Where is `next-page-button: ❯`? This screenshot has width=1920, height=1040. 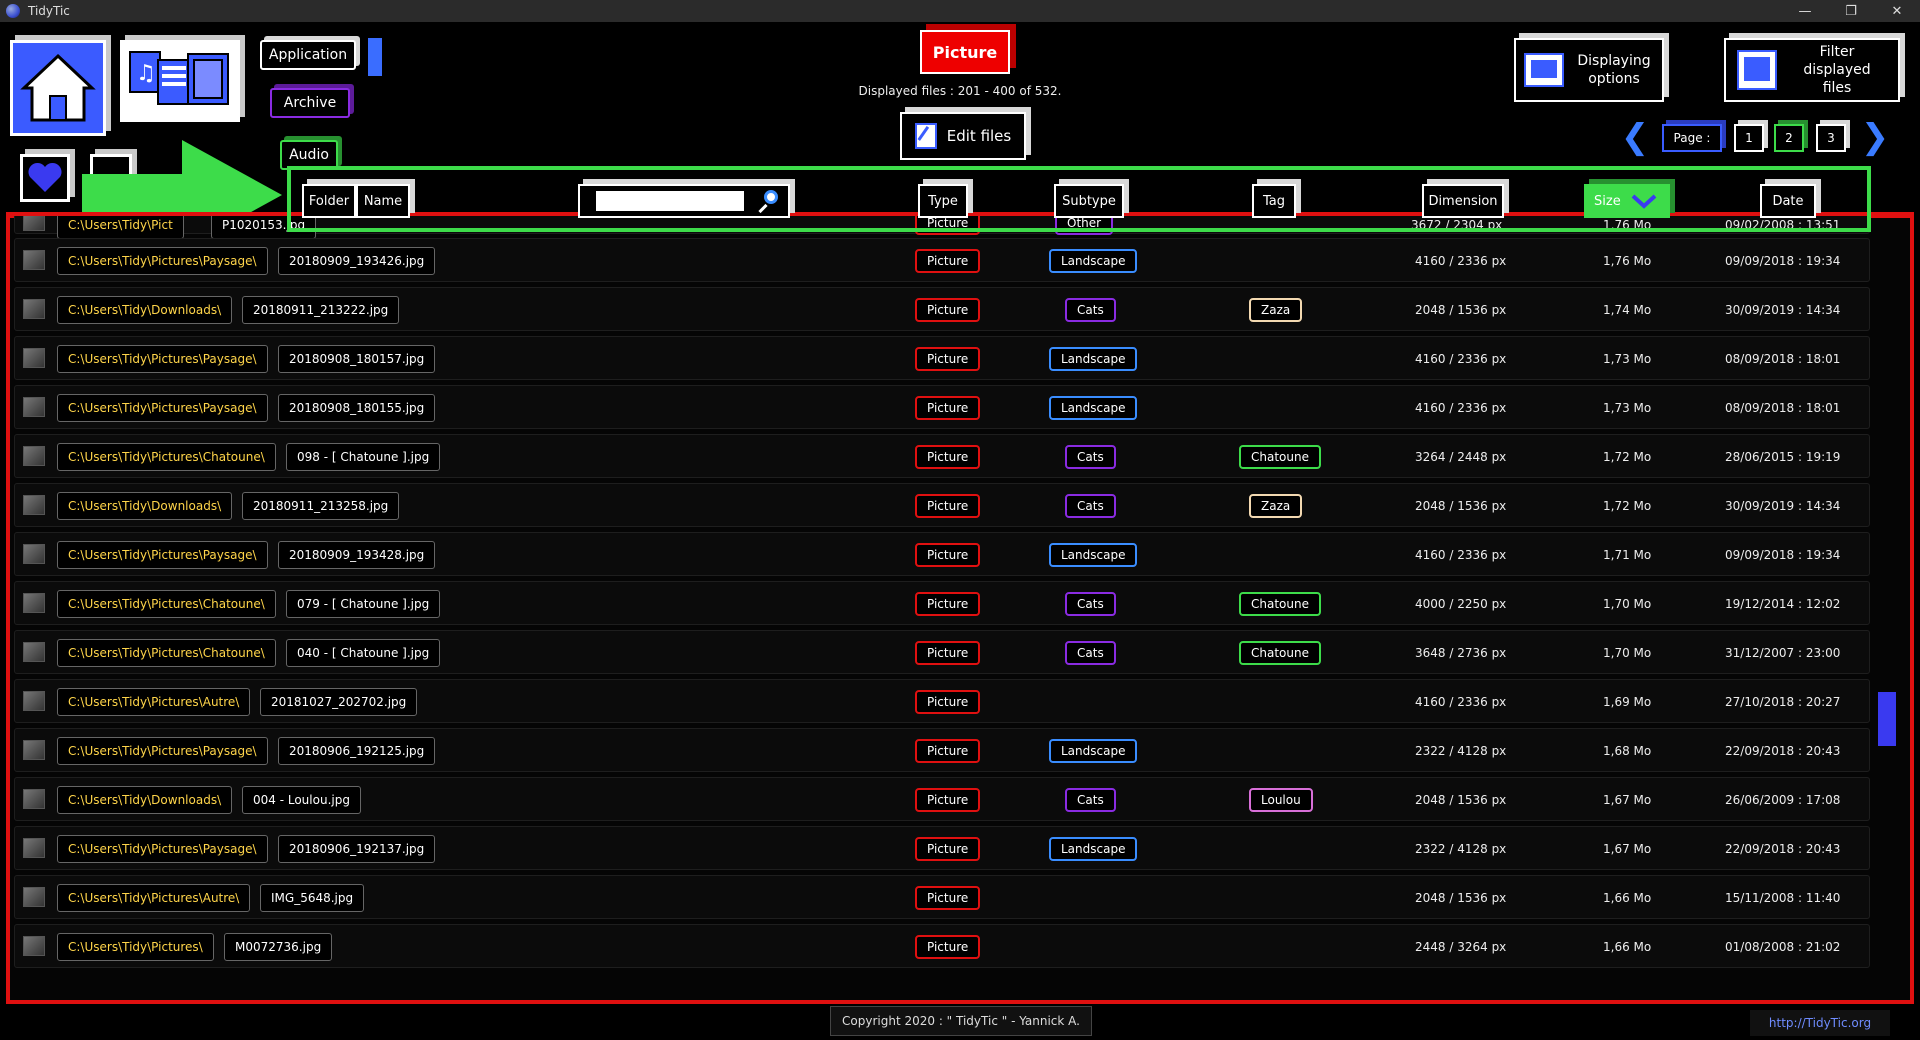
next-page-button: ❯ is located at coordinates (1875, 137).